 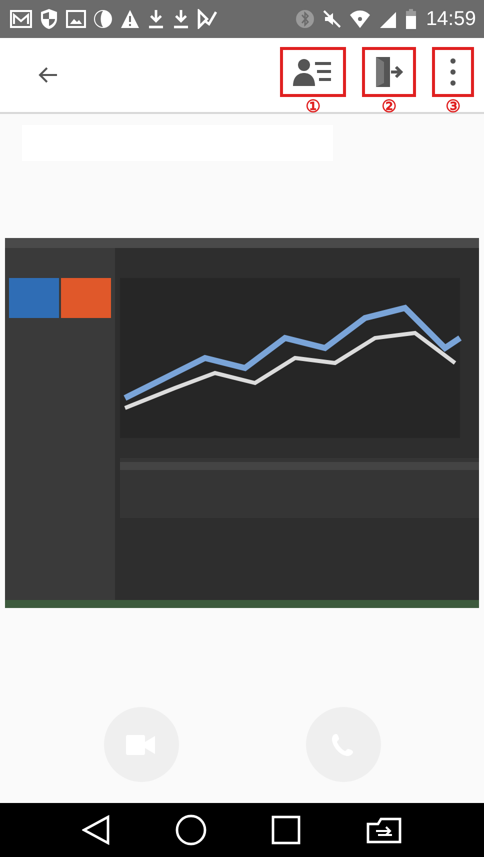 I want to click on more-button, so click(x=453, y=71).